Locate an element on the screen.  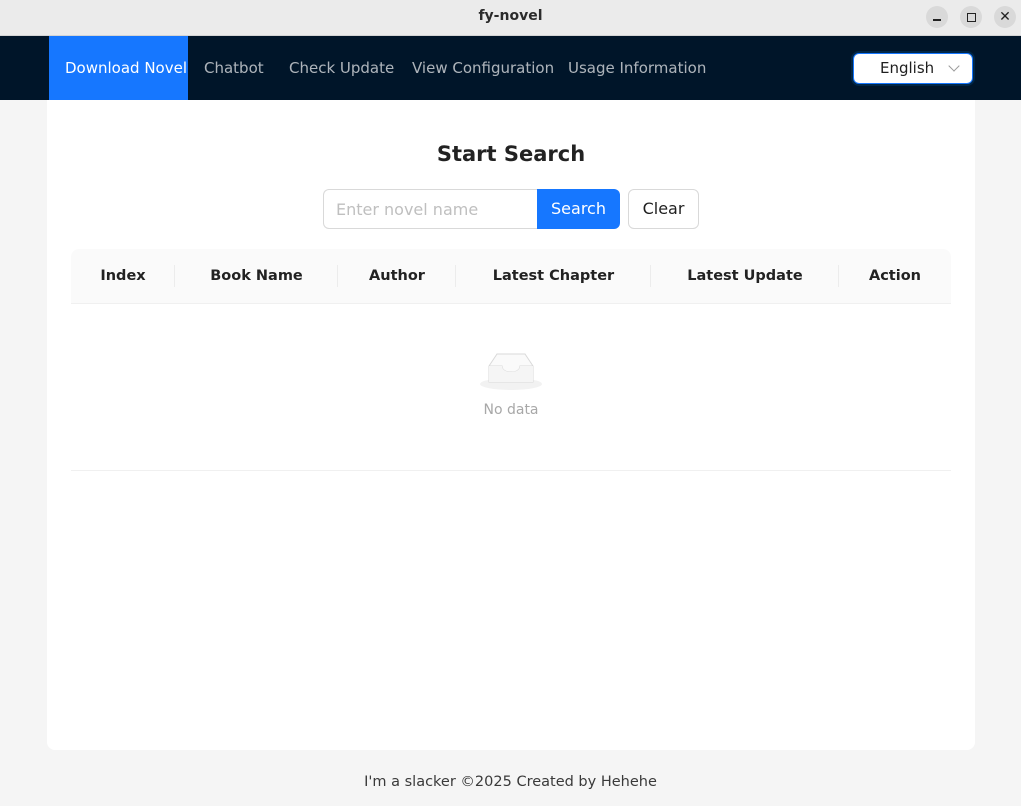
chevron-down-icon is located at coordinates (954, 66).